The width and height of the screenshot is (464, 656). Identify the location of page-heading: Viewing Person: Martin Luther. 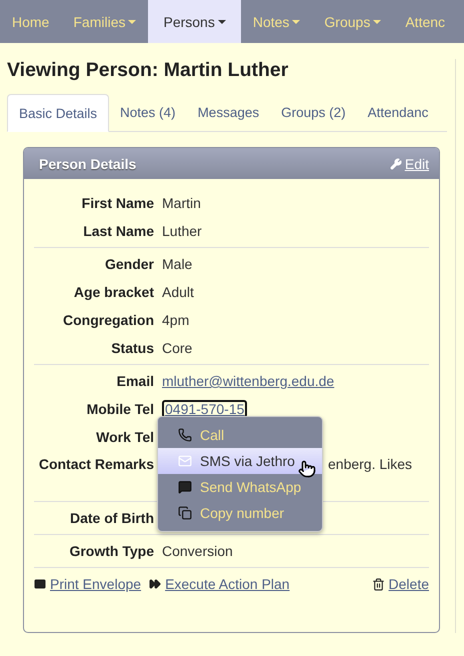
(148, 70).